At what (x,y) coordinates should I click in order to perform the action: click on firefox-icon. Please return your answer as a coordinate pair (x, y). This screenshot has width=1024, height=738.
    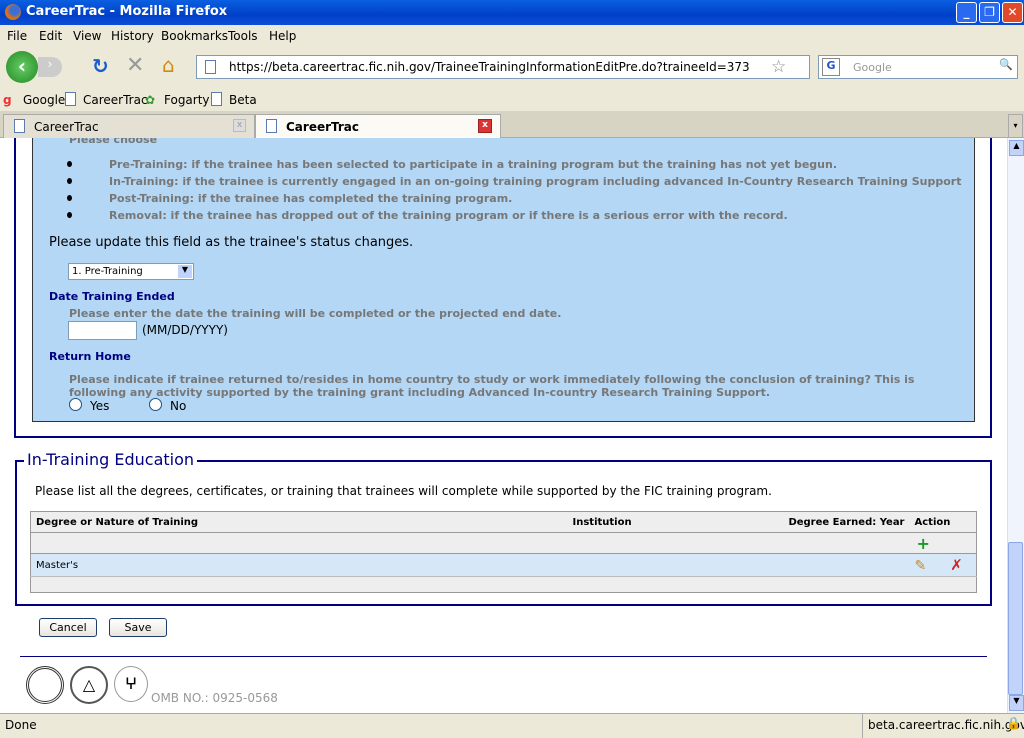
    Looking at the image, I should click on (13, 12).